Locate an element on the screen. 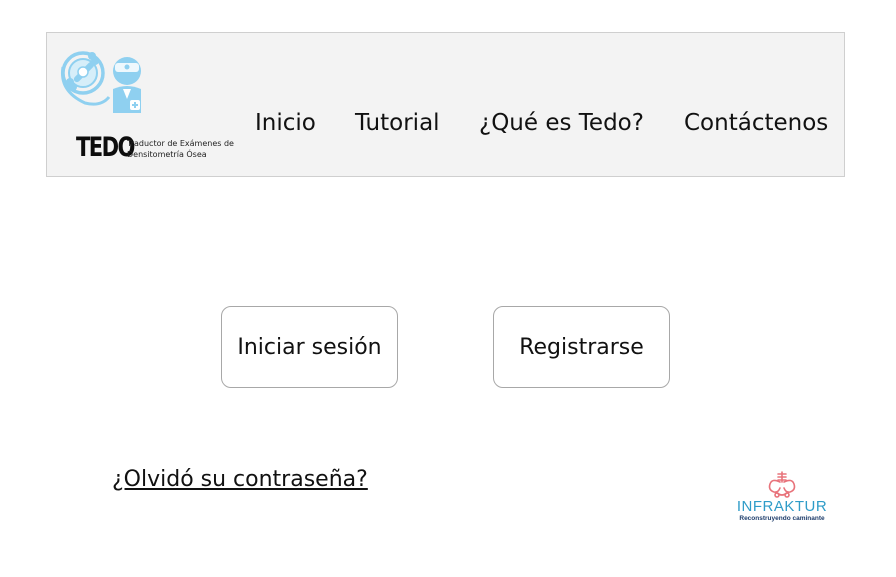 Image resolution: width=896 pixels, height=577 pixels. login-button: Iniciar sesión is located at coordinates (309, 347).